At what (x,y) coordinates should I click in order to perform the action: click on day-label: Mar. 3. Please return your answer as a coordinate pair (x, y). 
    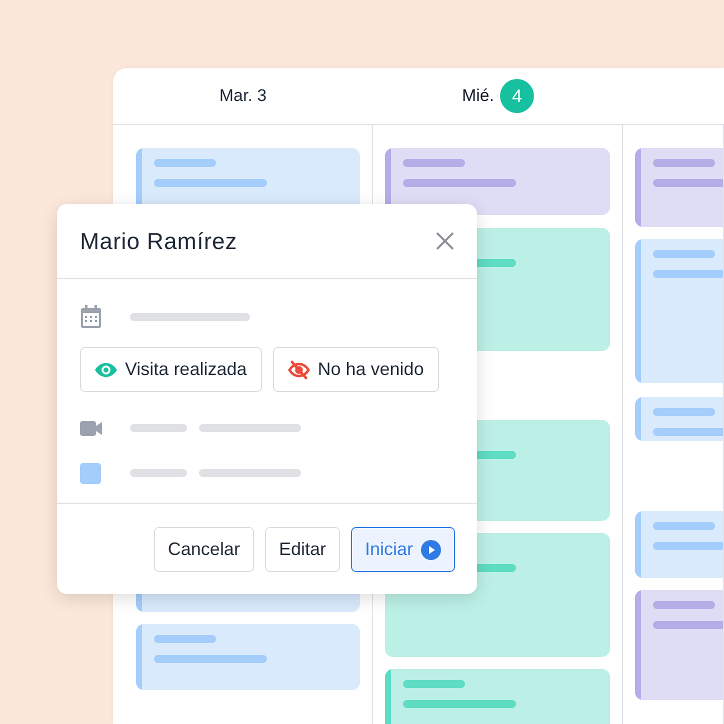
    Looking at the image, I should click on (243, 96).